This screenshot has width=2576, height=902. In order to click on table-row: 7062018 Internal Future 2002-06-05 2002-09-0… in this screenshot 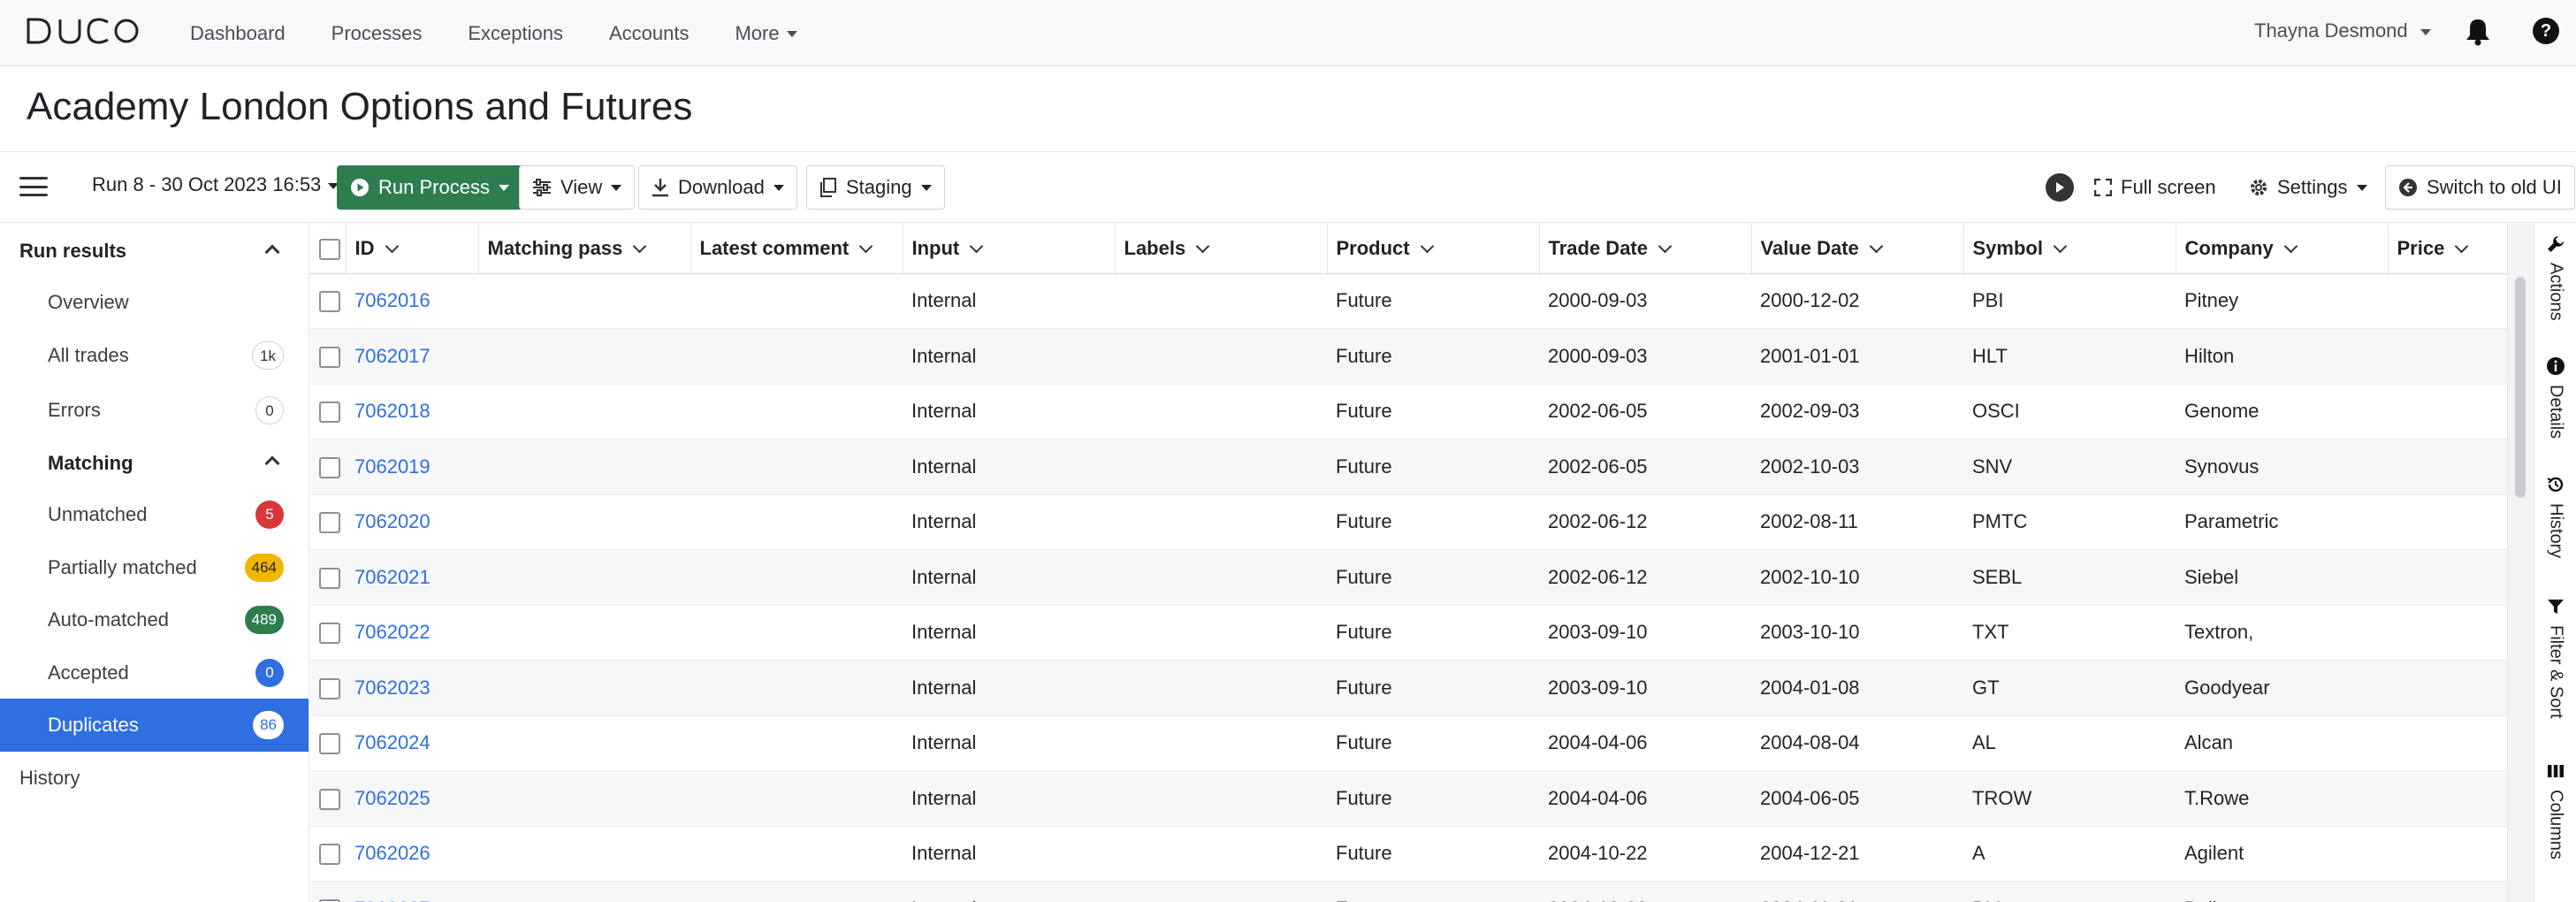, I will do `click(1408, 412)`.